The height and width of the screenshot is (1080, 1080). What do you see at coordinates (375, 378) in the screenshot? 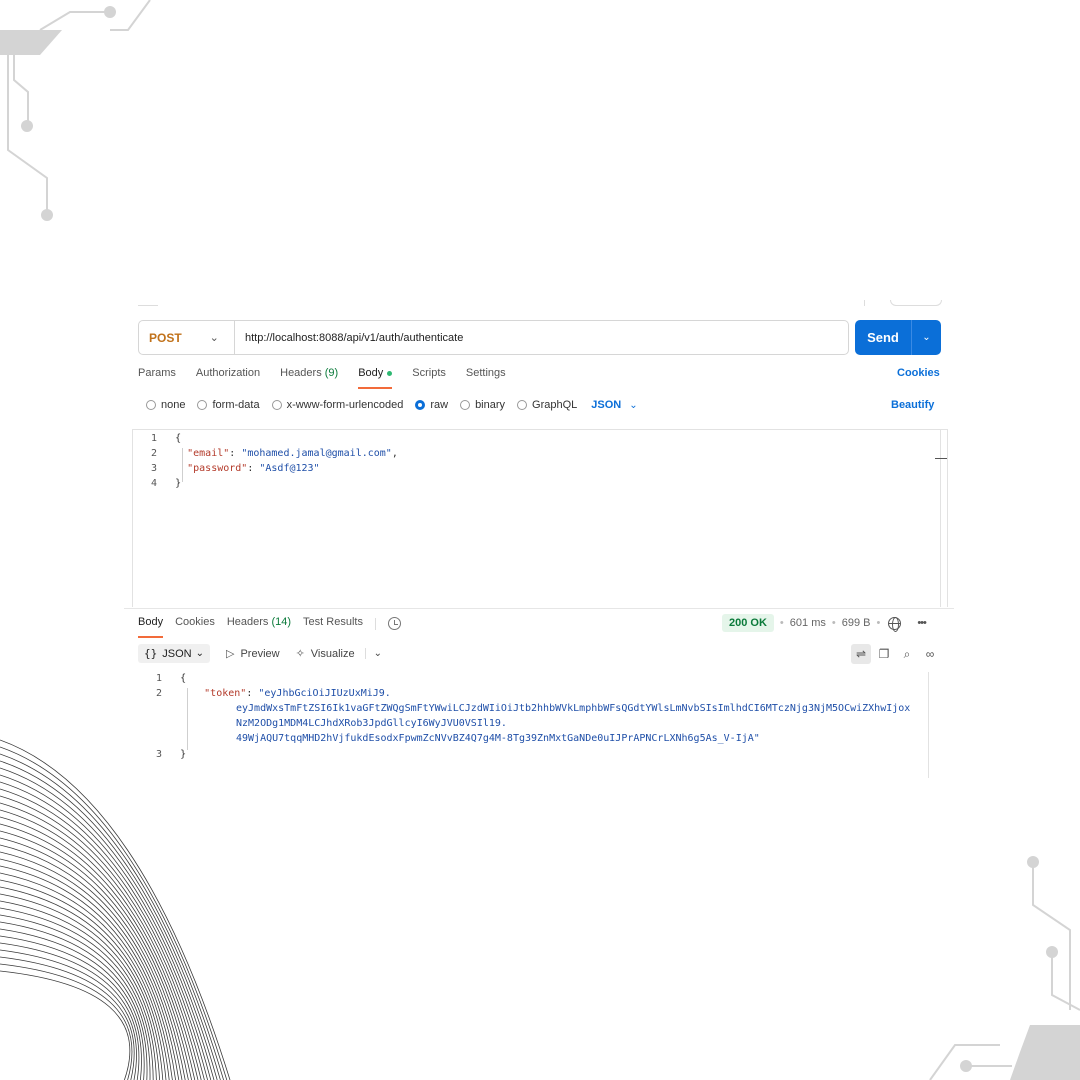
I see `tab-body: Body` at bounding box center [375, 378].